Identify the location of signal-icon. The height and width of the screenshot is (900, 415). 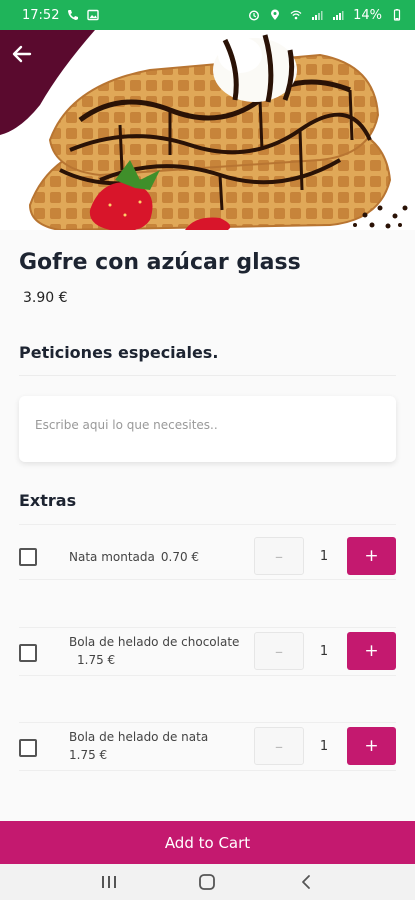
(317, 15).